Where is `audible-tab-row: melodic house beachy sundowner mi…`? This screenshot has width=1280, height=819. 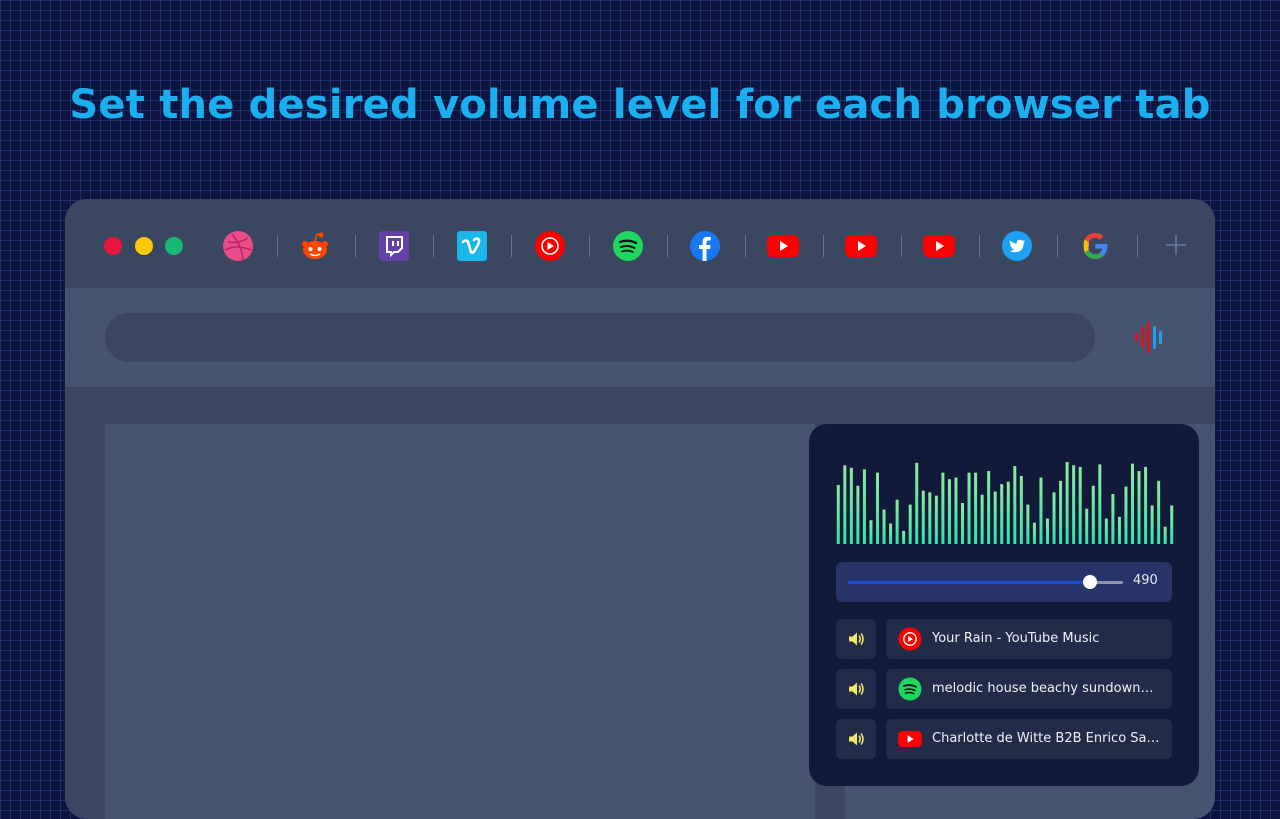
audible-tab-row: melodic house beachy sundowner mi… is located at coordinates (1004, 689).